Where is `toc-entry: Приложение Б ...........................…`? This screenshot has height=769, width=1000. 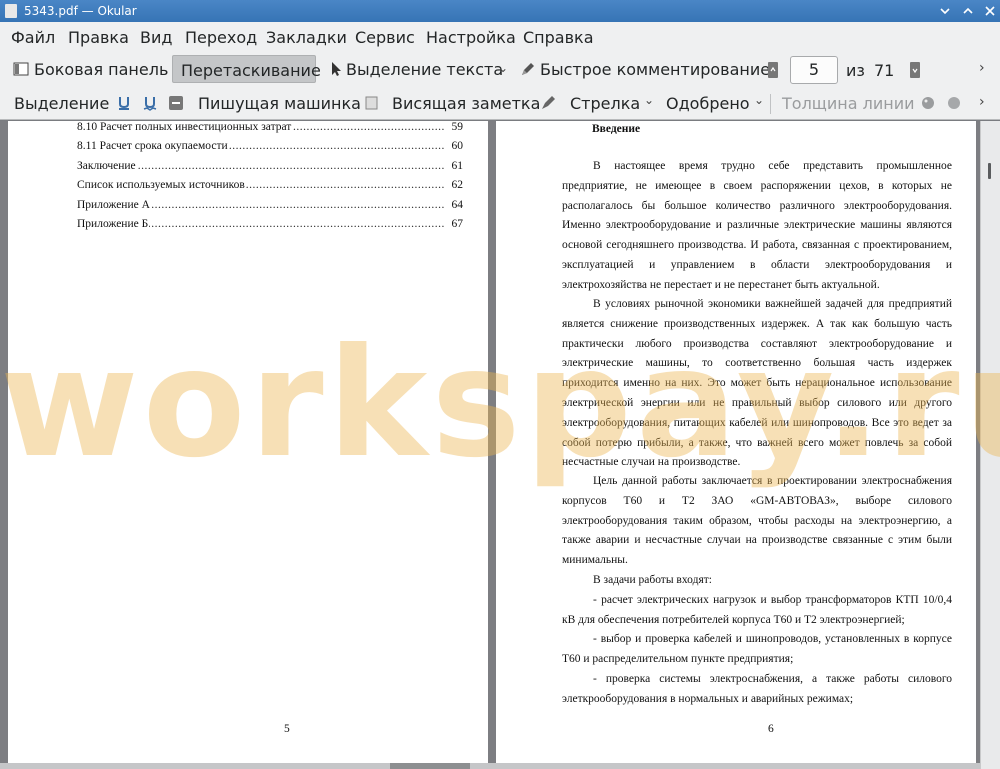
toc-entry: Приложение Б ...........................… is located at coordinates (270, 224).